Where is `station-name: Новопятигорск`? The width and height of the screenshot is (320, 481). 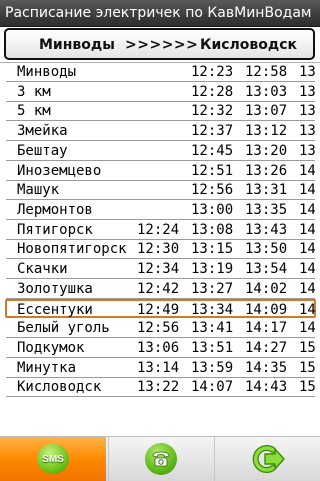 station-name: Новопятигорск is located at coordinates (72, 249).